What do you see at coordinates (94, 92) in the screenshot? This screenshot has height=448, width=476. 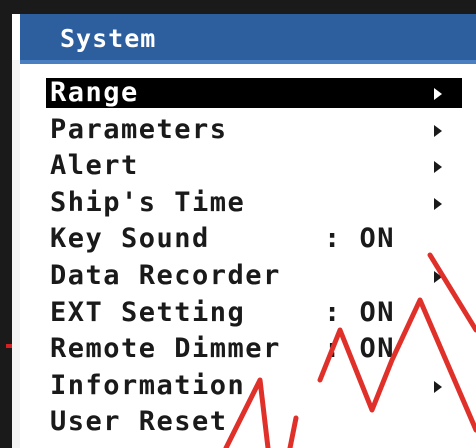 I see `menu-item-label: Range` at bounding box center [94, 92].